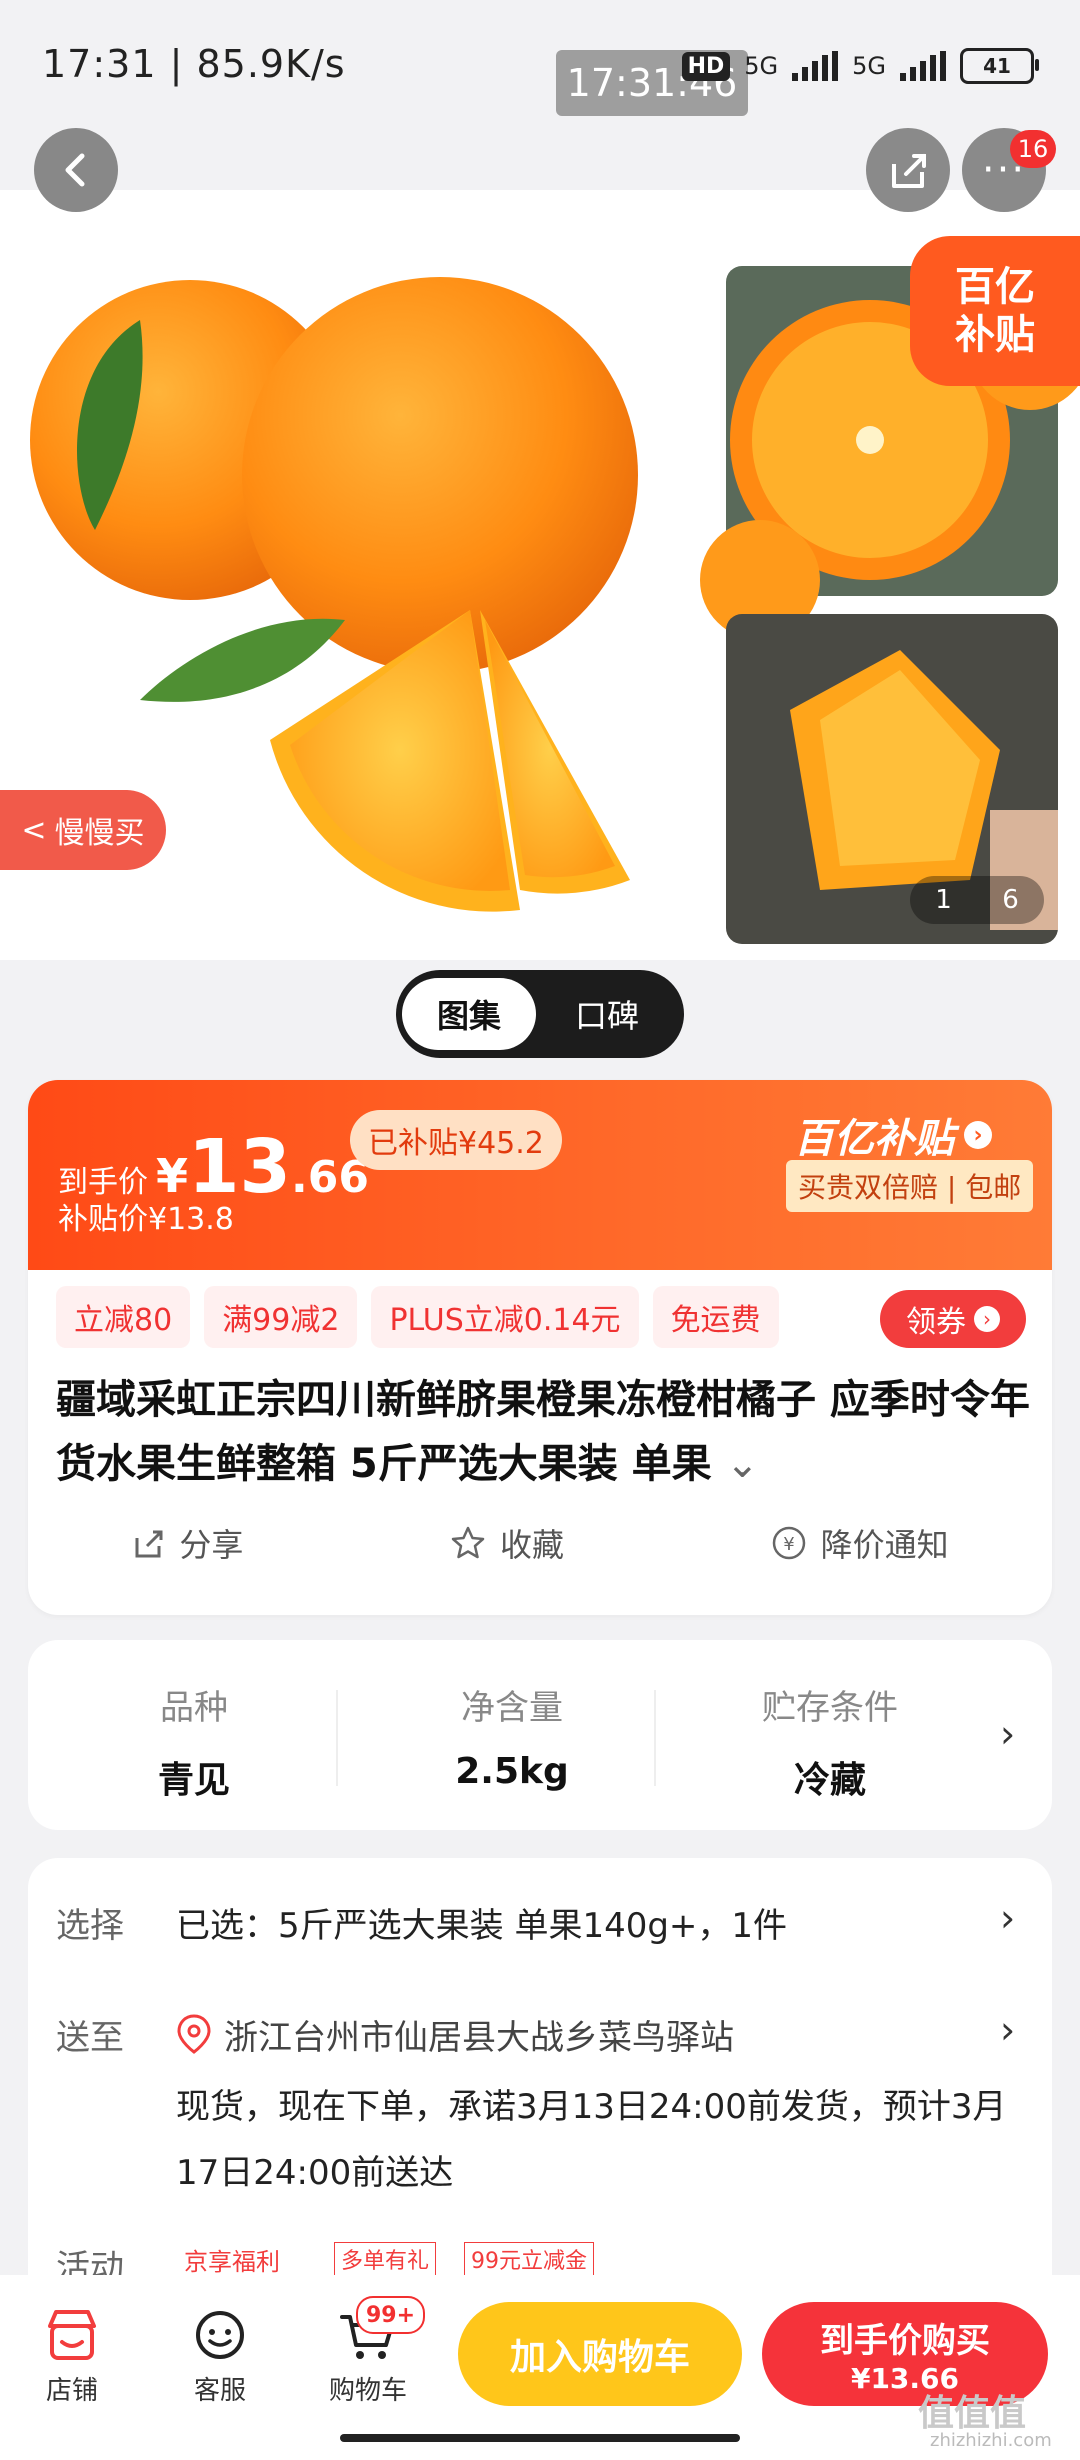  What do you see at coordinates (995, 287) in the screenshot?
I see `subsidy-tag-line1: 百亿` at bounding box center [995, 287].